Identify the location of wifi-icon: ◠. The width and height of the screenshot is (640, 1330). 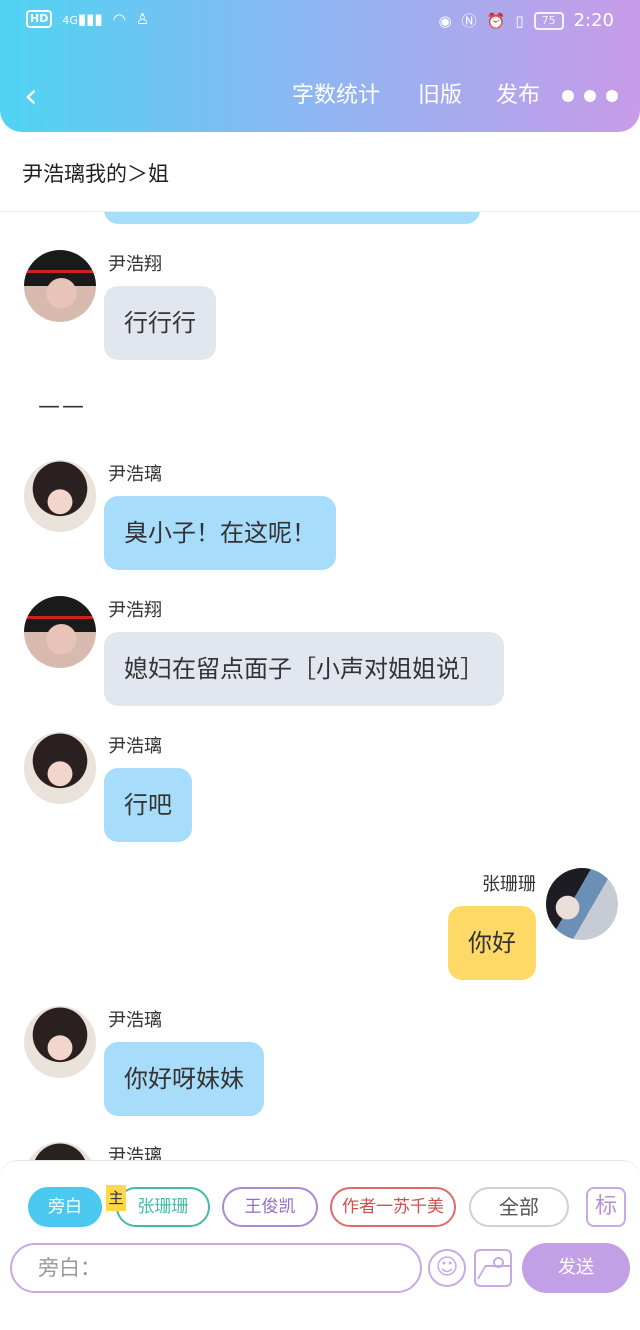
(119, 19).